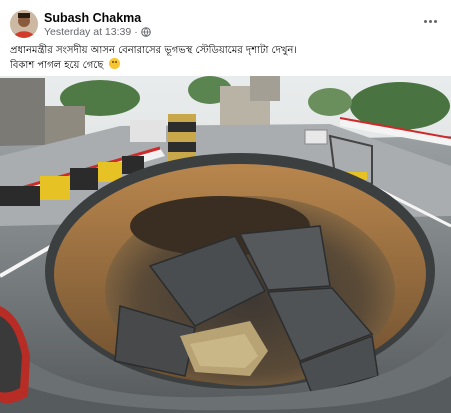 The width and height of the screenshot is (451, 413). I want to click on post-meta: Yesterday at 13:39 ·, so click(97, 32).